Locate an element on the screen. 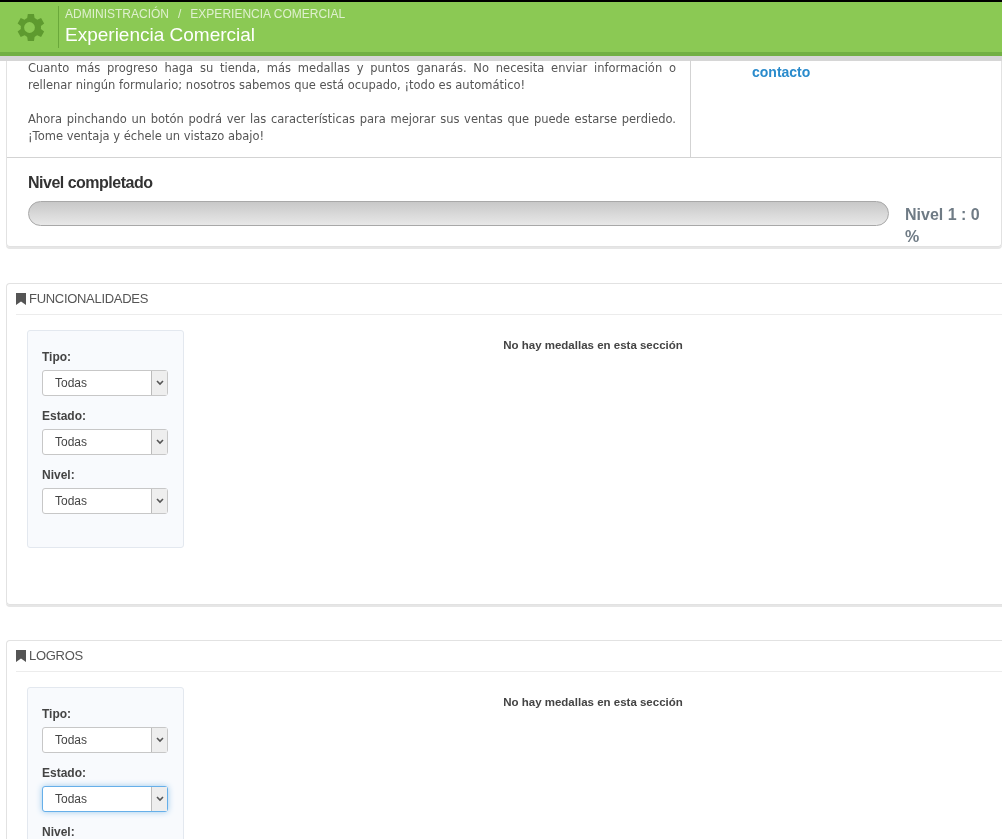 The image size is (1002, 839). section-title: LOGROS is located at coordinates (56, 656).